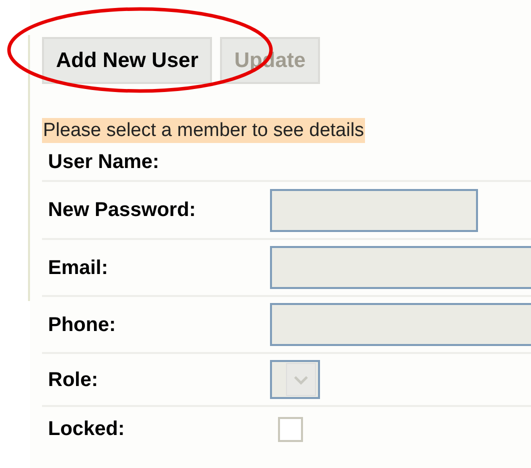 The image size is (531, 468). What do you see at coordinates (103, 162) in the screenshot?
I see `field-label: User Name:` at bounding box center [103, 162].